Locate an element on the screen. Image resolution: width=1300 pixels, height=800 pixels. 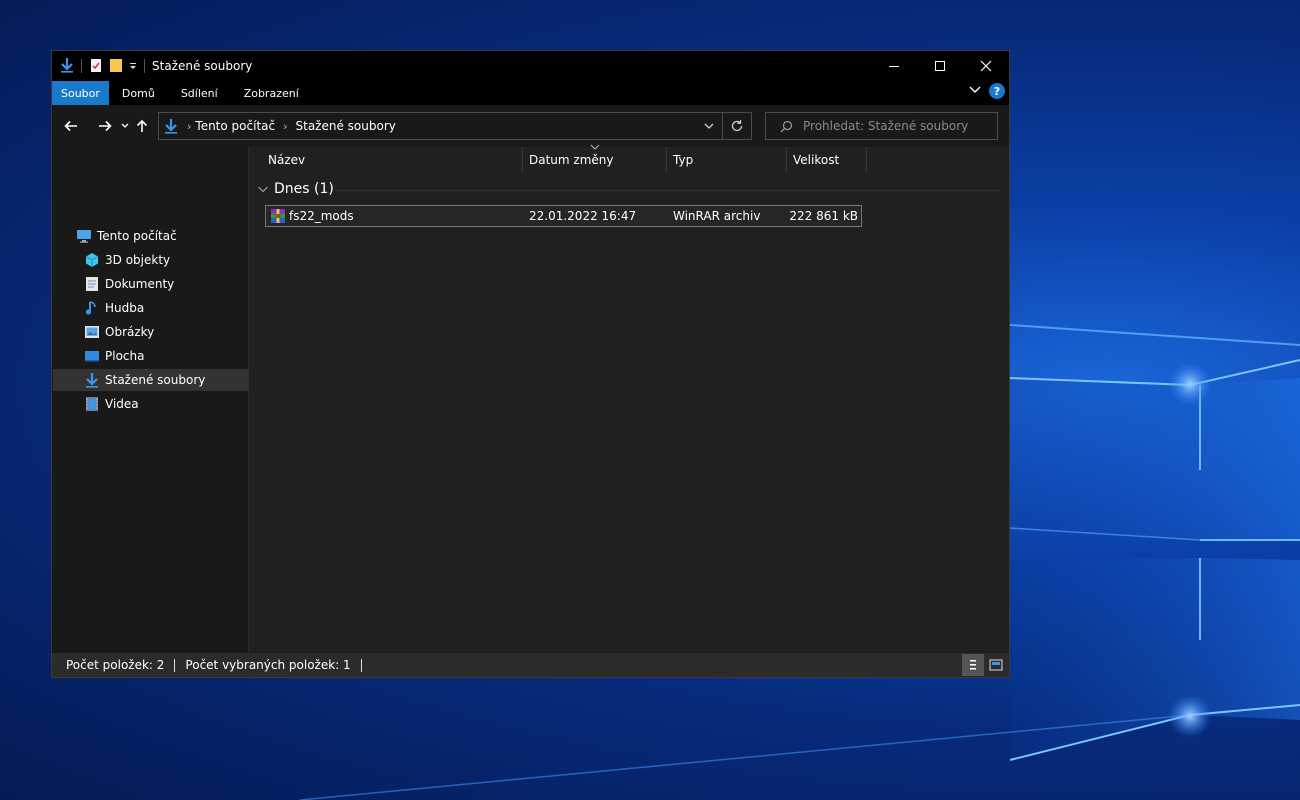
sidebar-item-3d-objects: 3D objekty is located at coordinates (165, 260).